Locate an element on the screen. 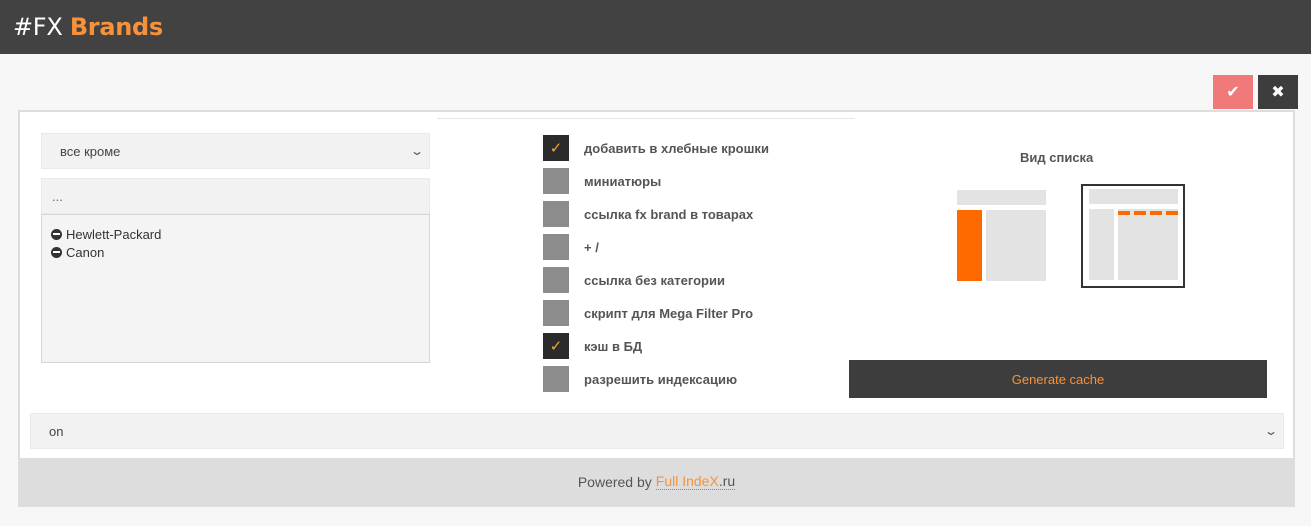  brand-list: Hewlett-Packard Canon is located at coordinates (235, 288).